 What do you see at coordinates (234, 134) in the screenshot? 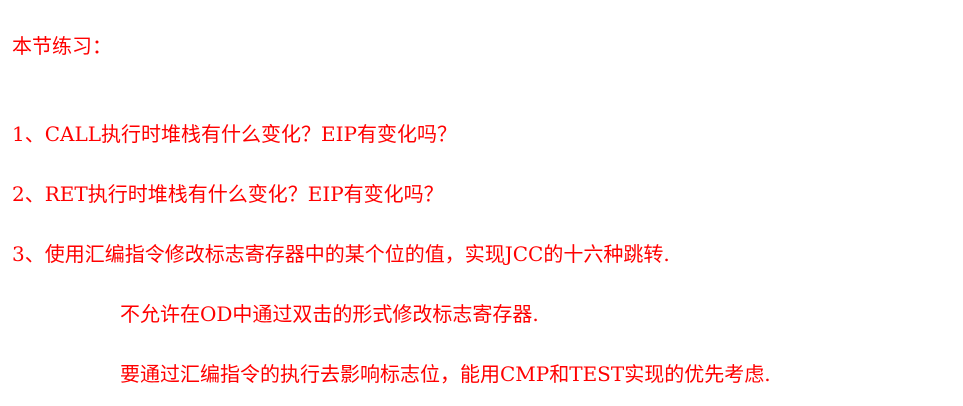
I see `question-1: 1、CALL执行时堆栈有什么变化？EIP有变化吗？` at bounding box center [234, 134].